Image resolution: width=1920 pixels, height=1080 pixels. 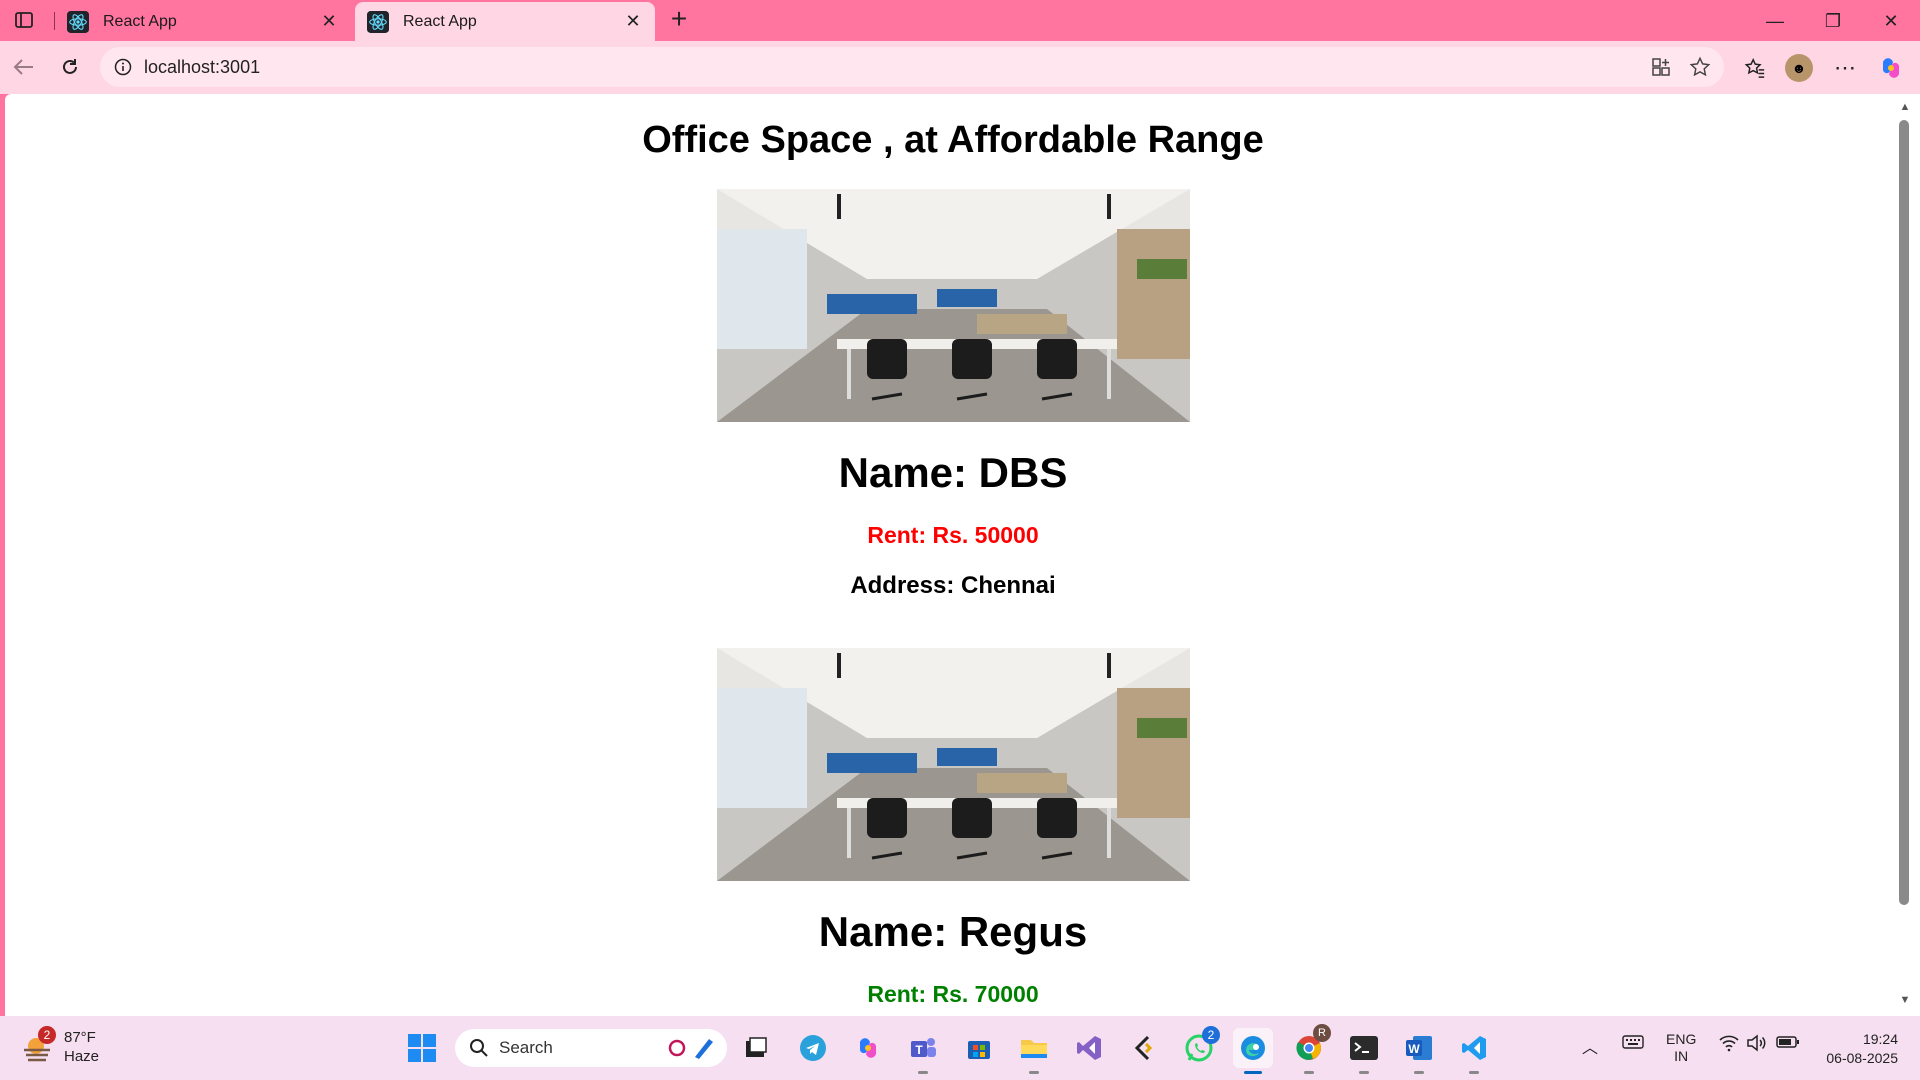 What do you see at coordinates (123, 67) in the screenshot?
I see `site-info-icon` at bounding box center [123, 67].